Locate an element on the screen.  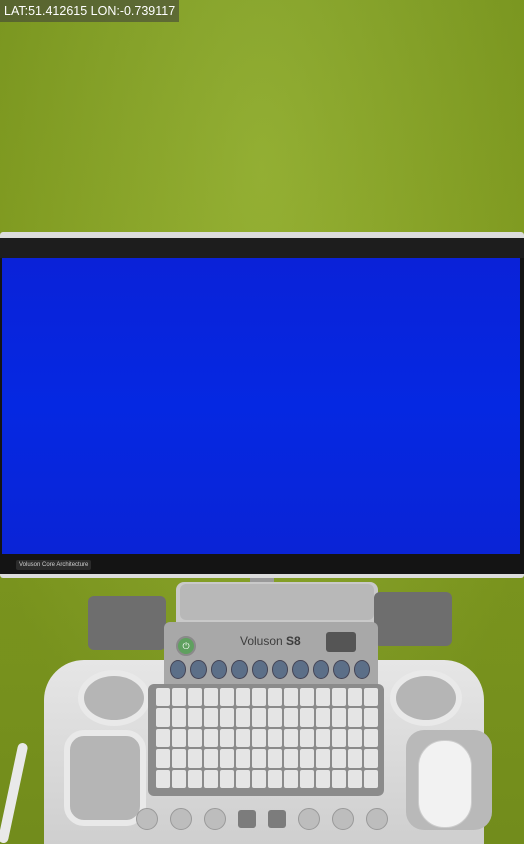
brand-logo: Voluson S8 is located at coordinates (270, 641).